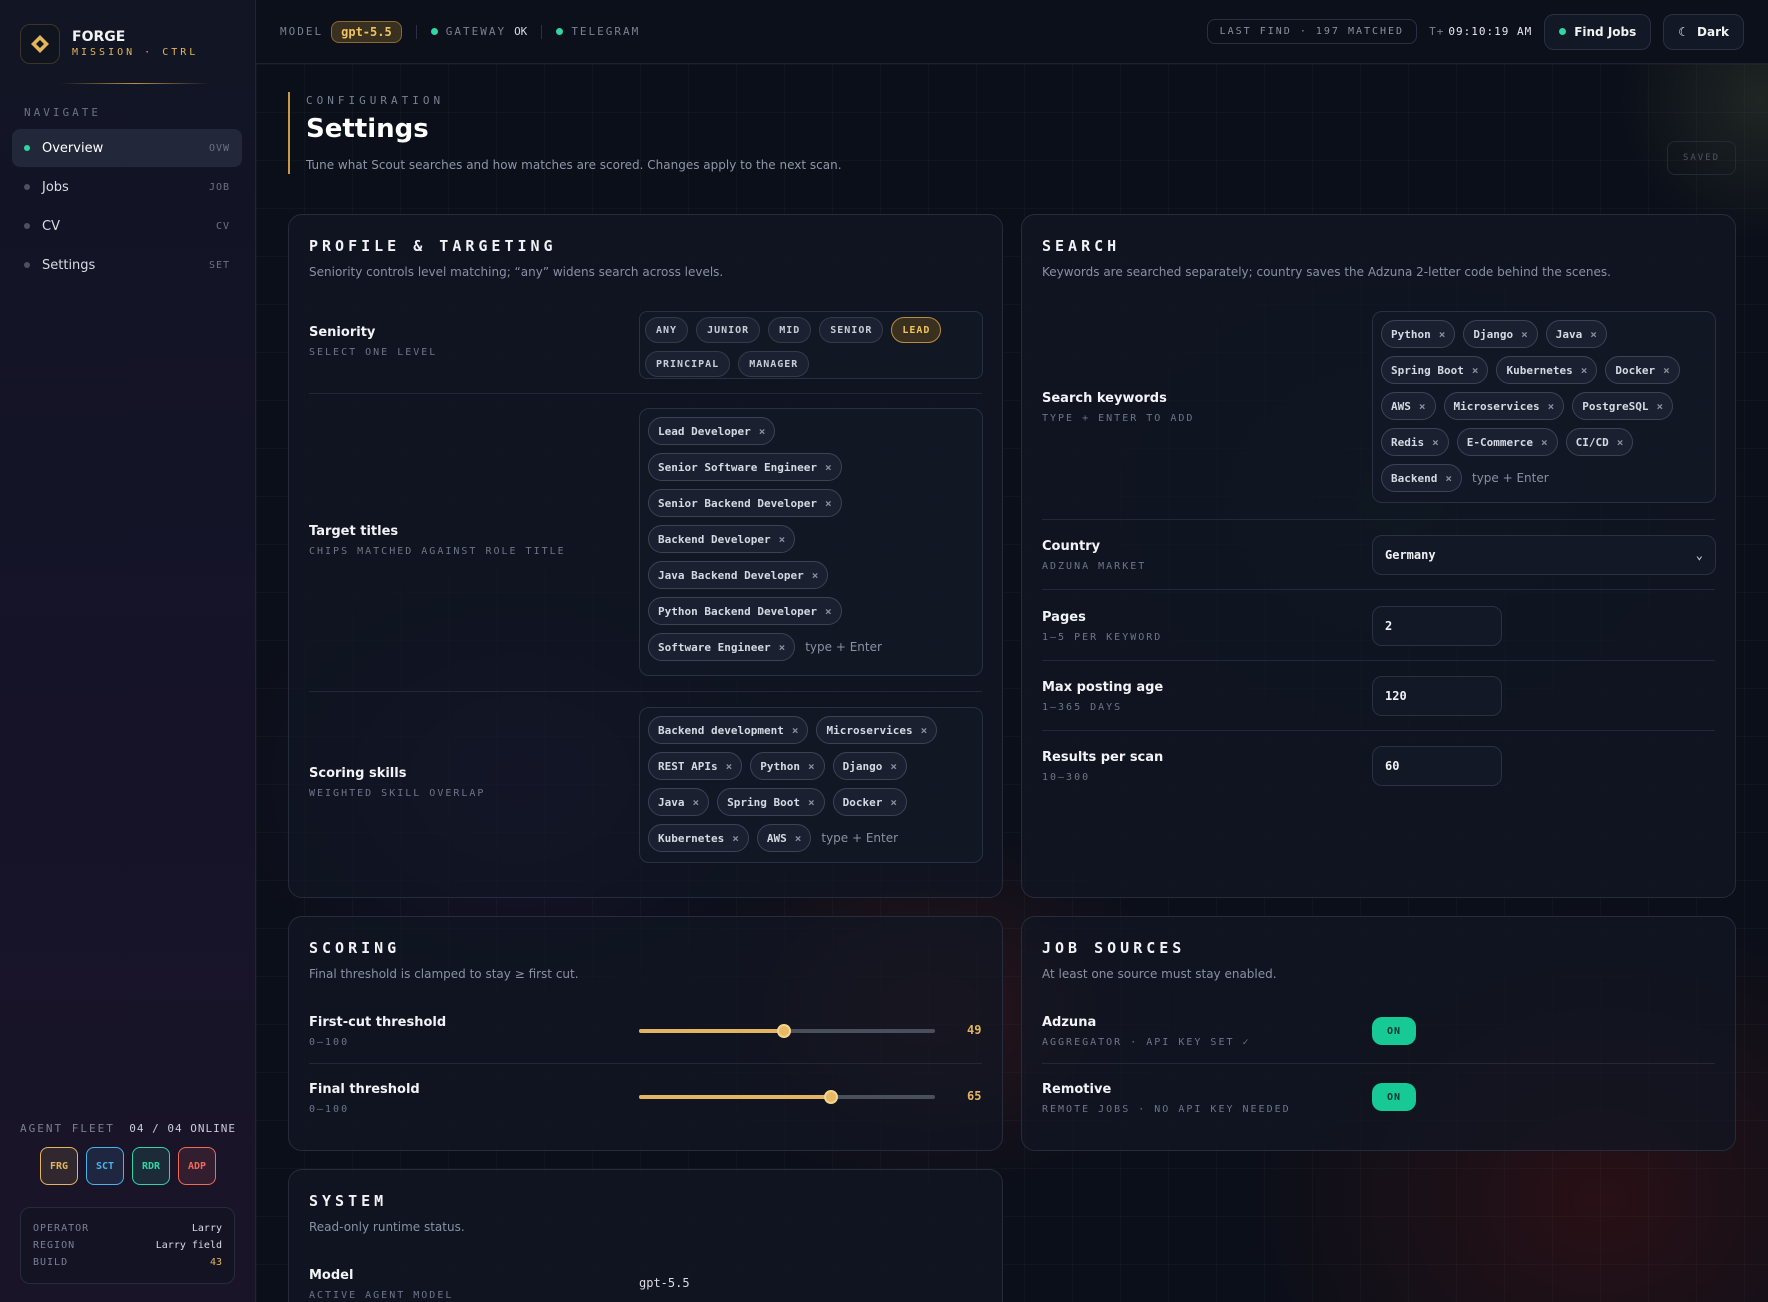 The height and width of the screenshot is (1302, 1768). I want to click on chip-label: Spring Boot, so click(1427, 370).